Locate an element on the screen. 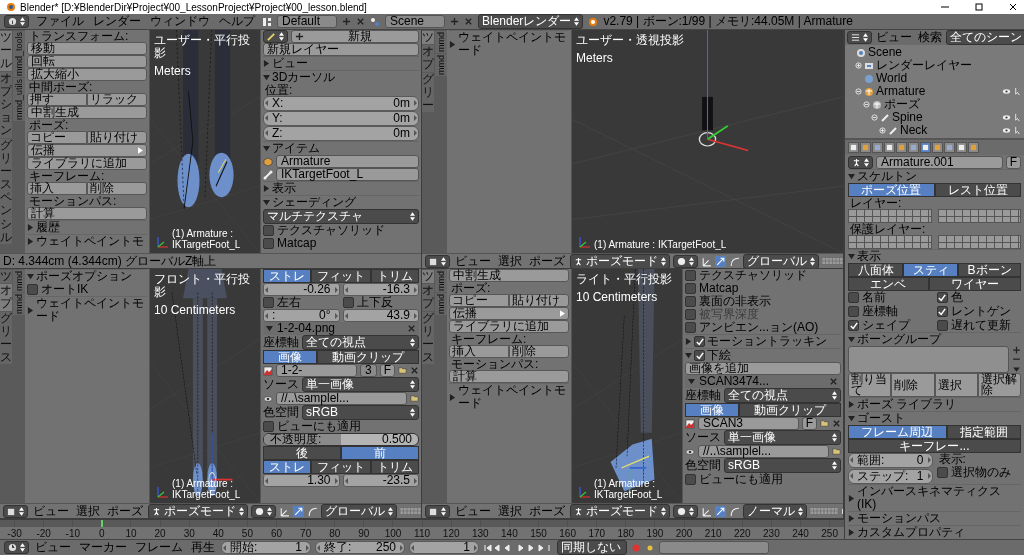  menu-button: 伝播 is located at coordinates (87, 150).